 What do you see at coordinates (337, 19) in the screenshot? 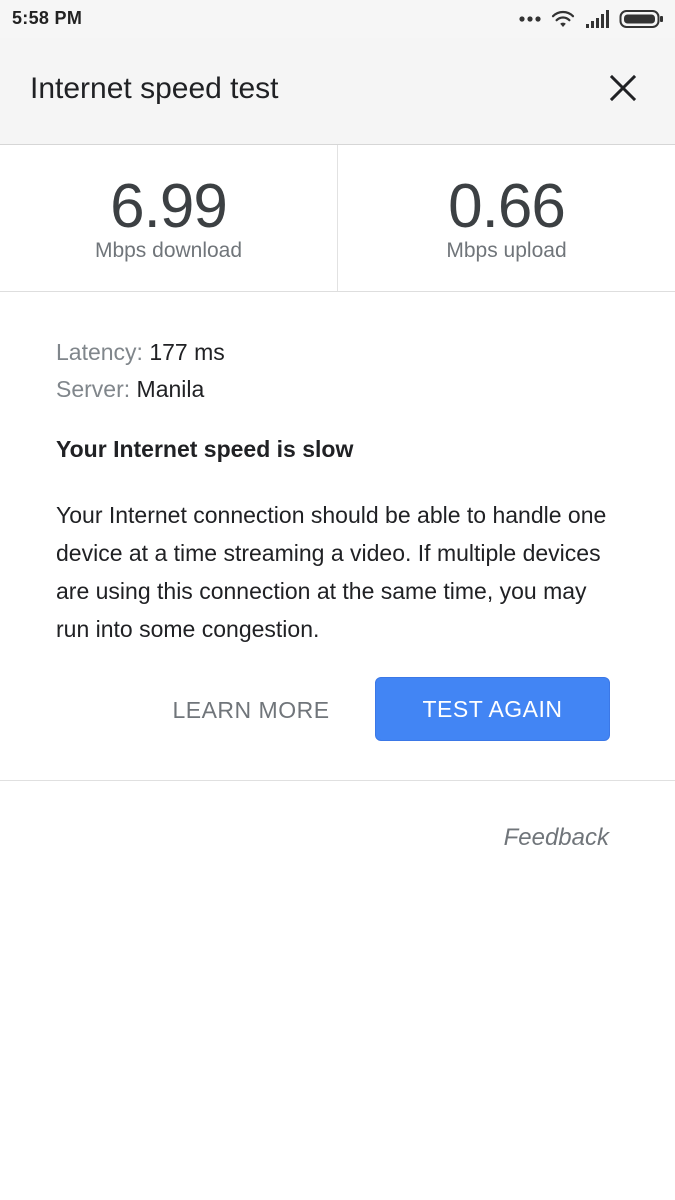
I see `status-bar: 5:58 PM` at bounding box center [337, 19].